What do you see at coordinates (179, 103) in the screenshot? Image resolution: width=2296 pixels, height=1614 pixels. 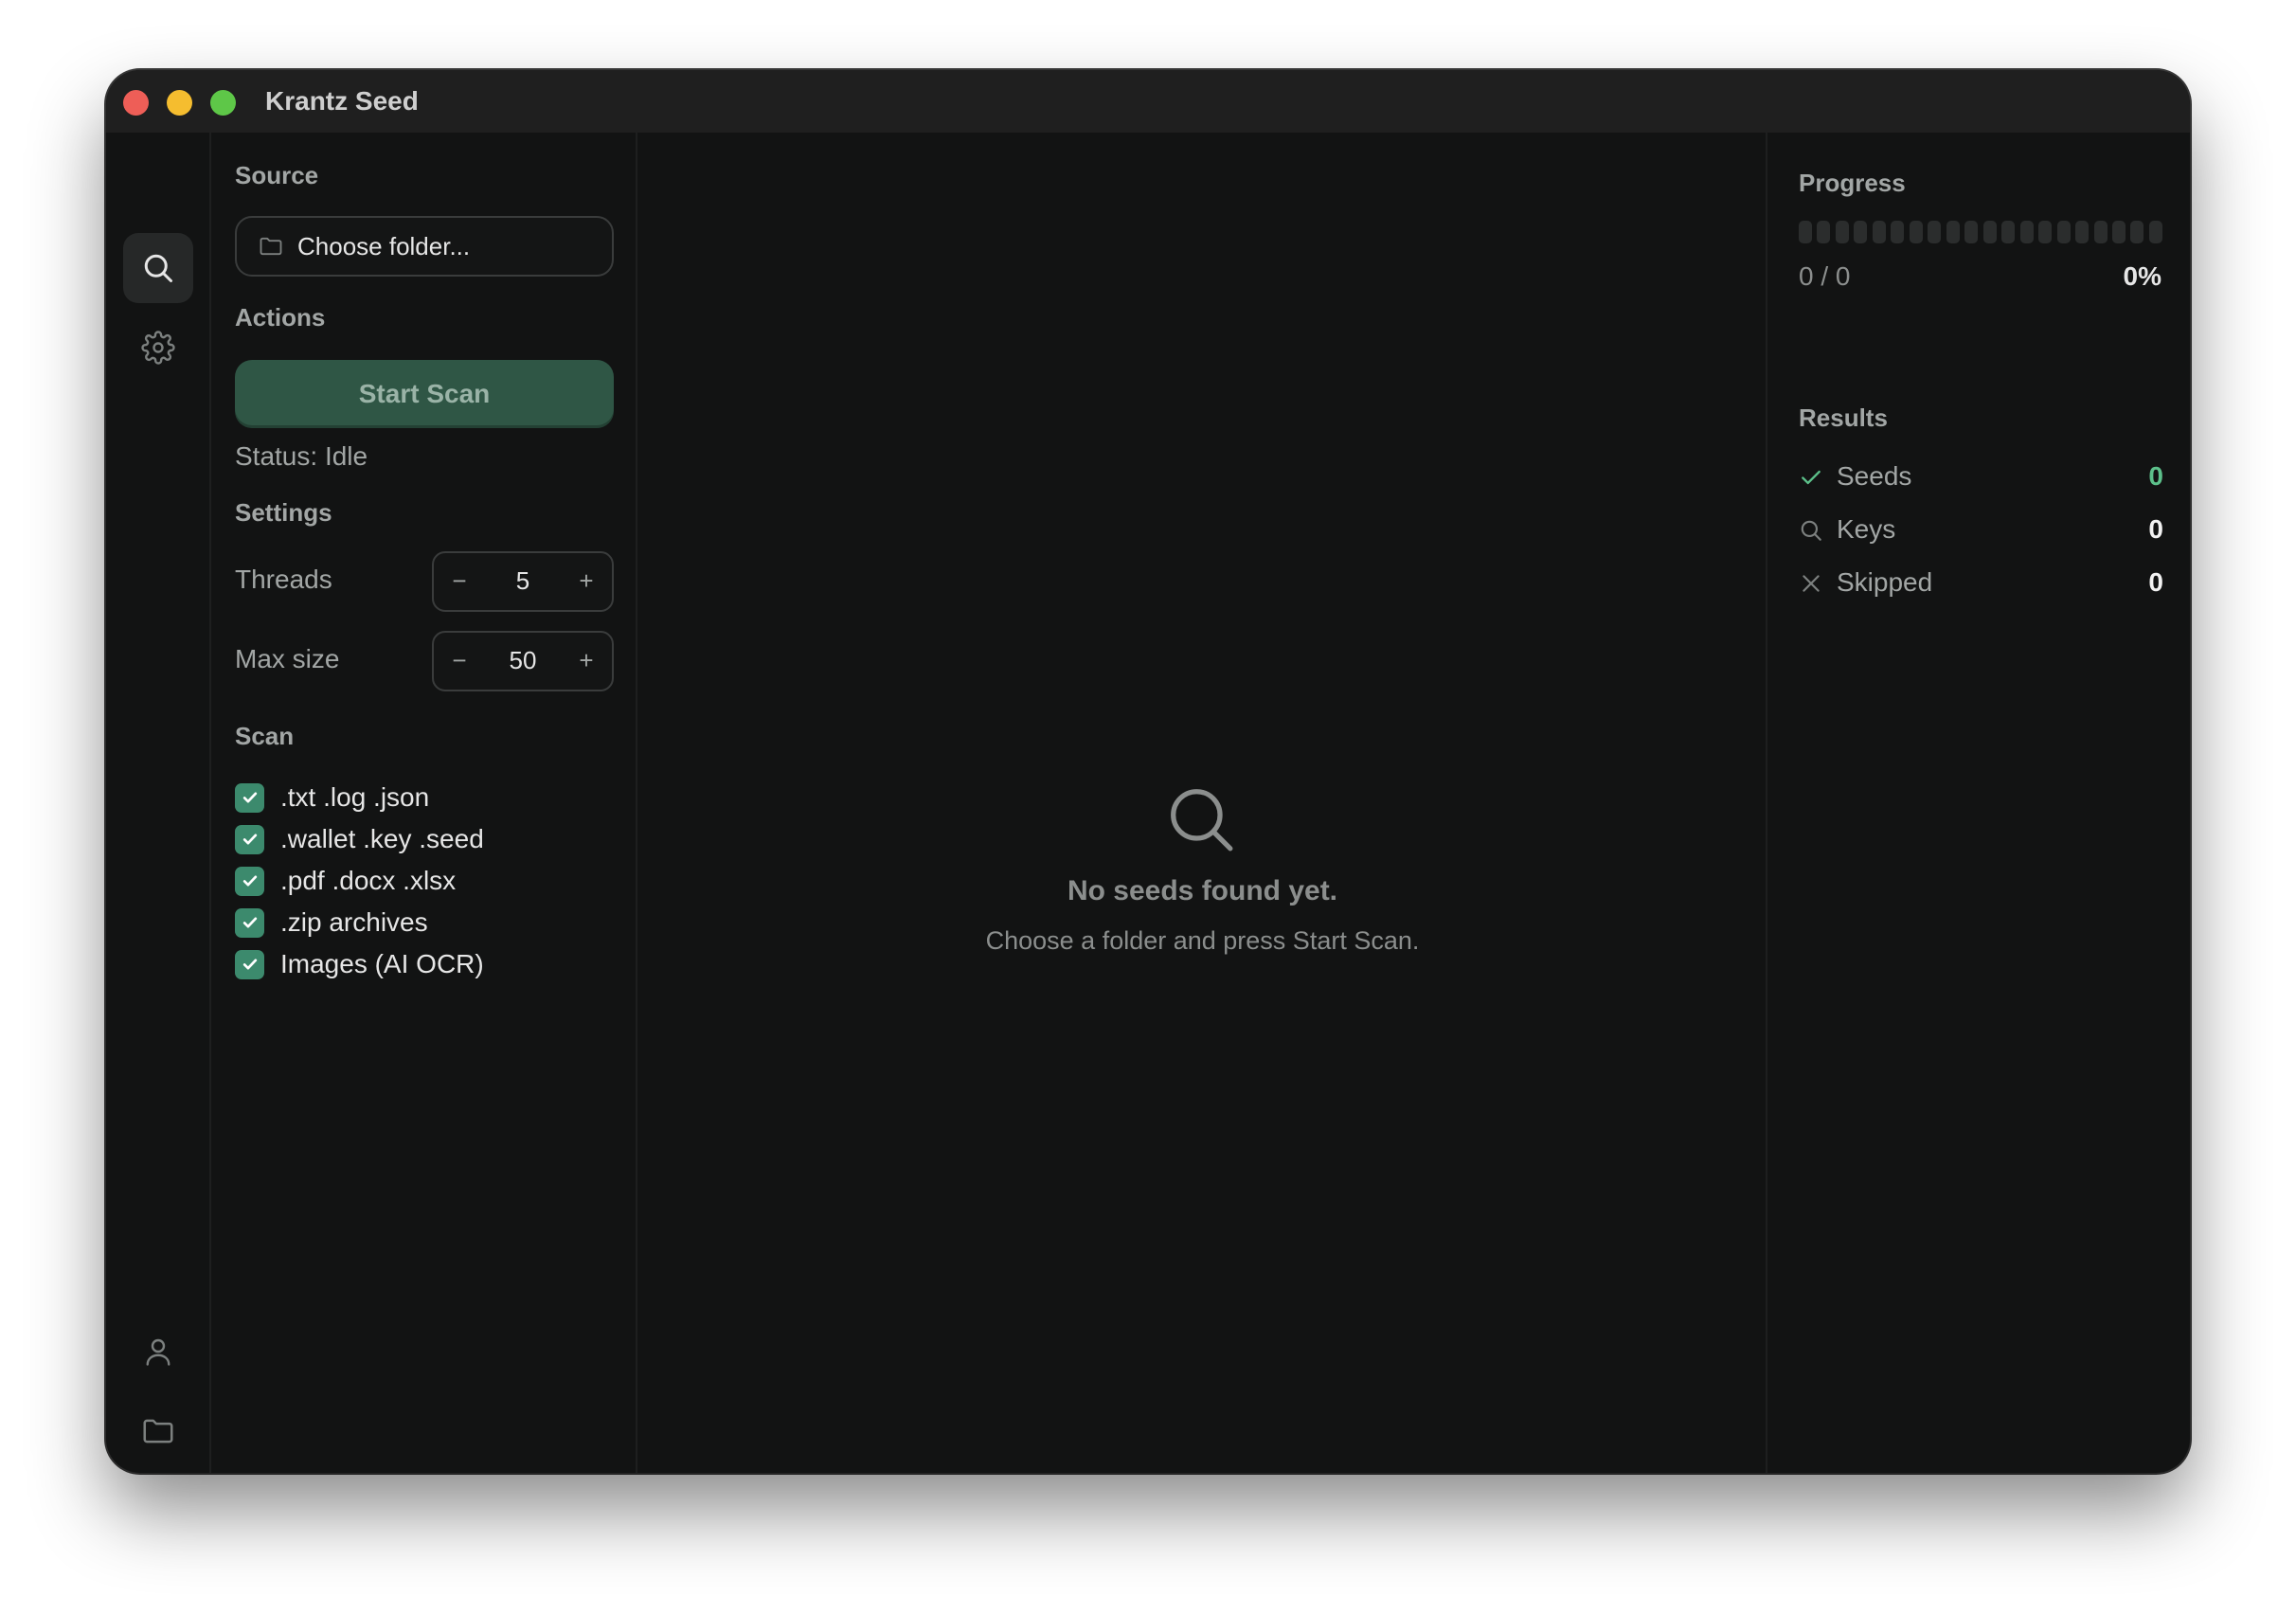 I see `minimize-window-button` at bounding box center [179, 103].